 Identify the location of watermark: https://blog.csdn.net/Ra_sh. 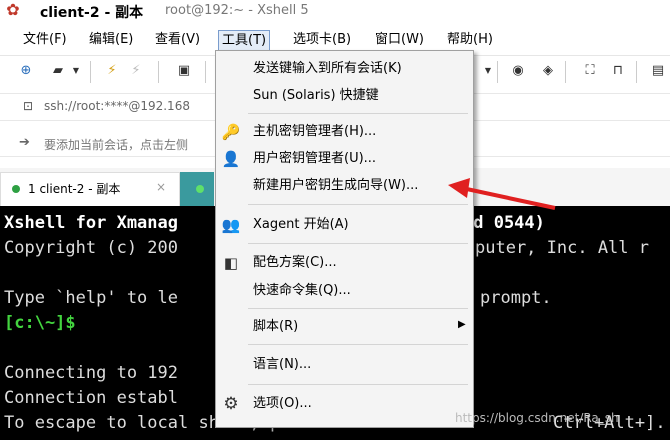
(537, 418).